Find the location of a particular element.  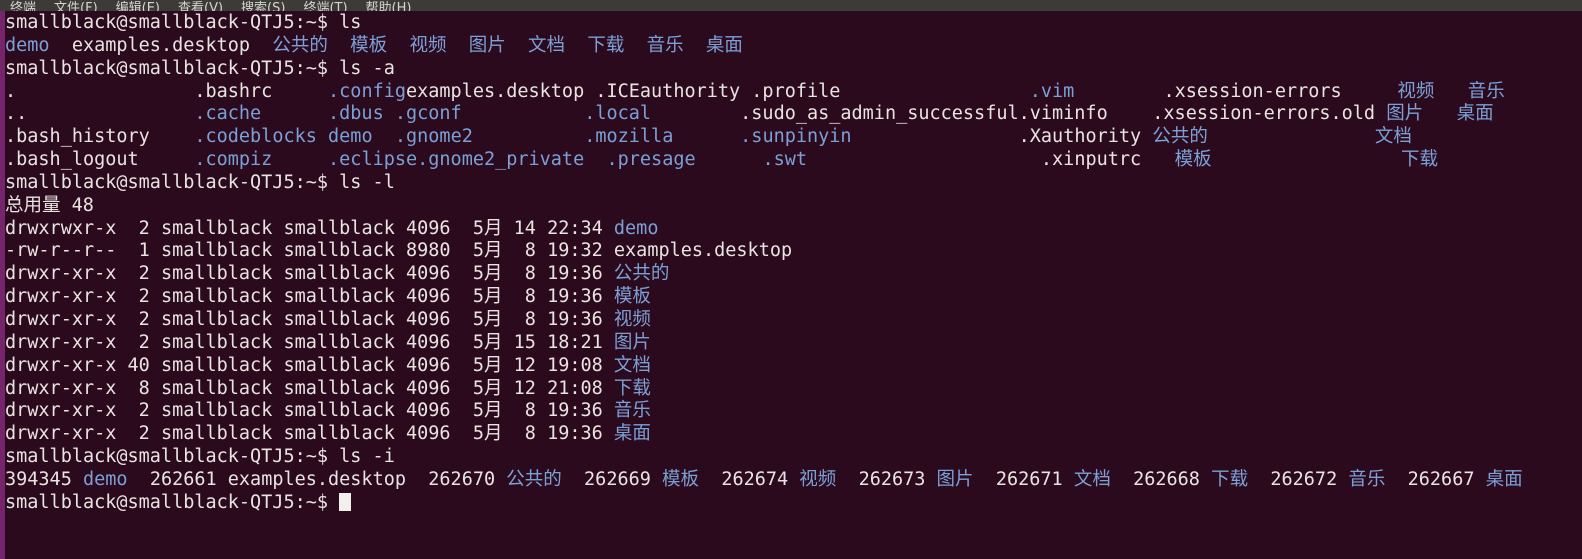

ls-a-entry-.ICEauthority: .ICEauthority is located at coordinates (667, 91).